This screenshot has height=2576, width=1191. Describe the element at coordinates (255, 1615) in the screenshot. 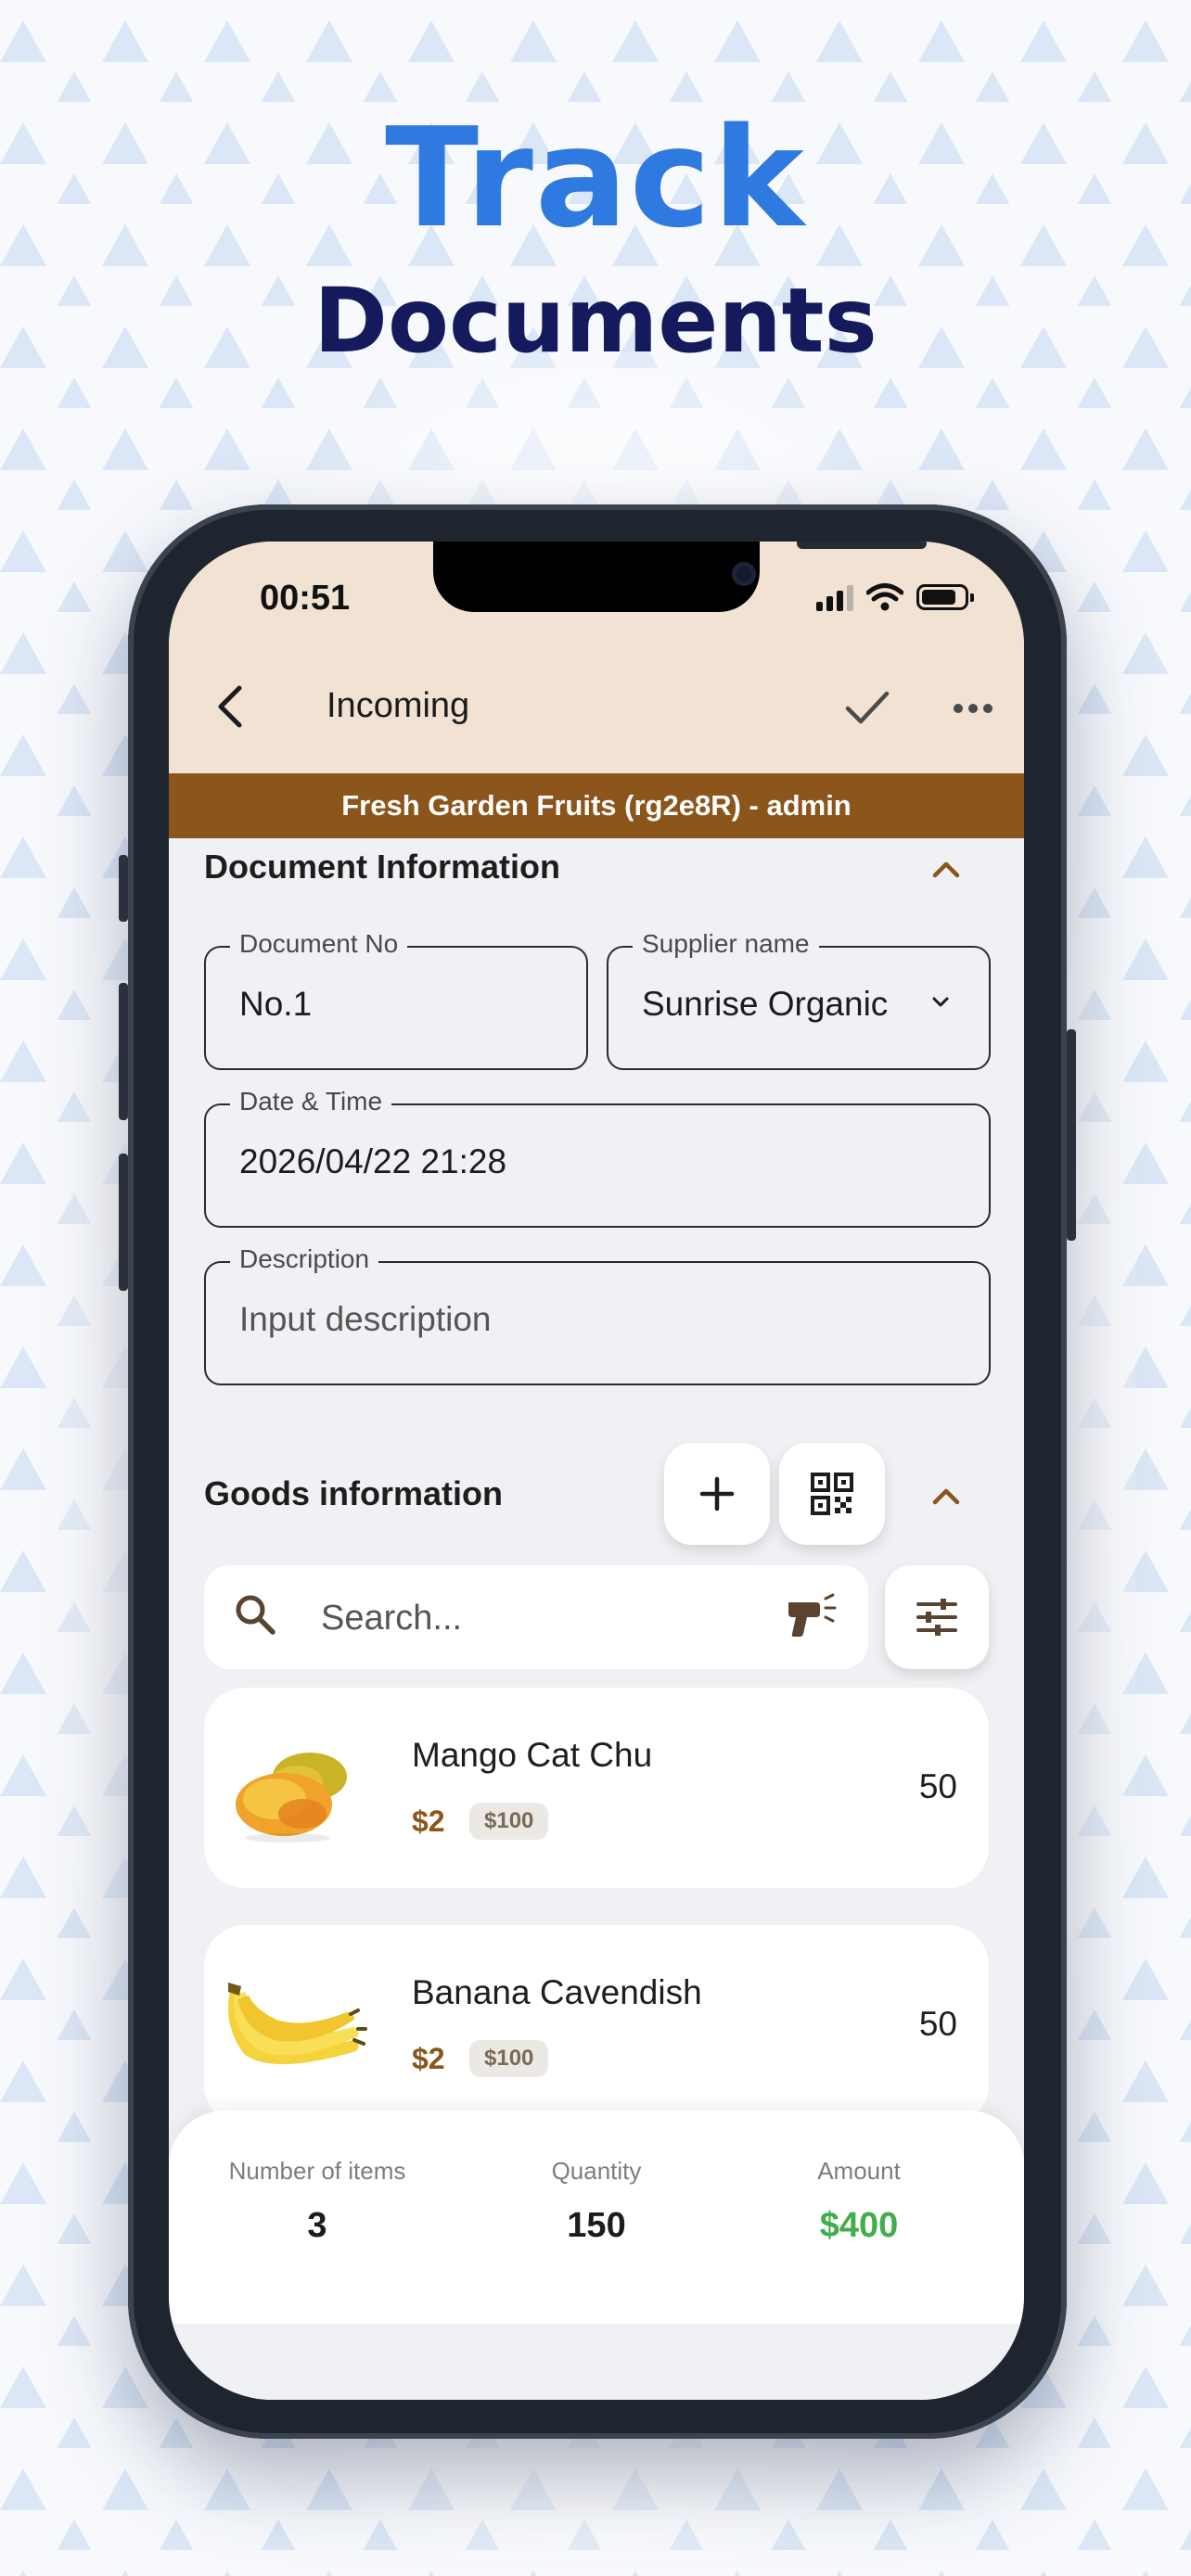

I see `search-icon` at that location.